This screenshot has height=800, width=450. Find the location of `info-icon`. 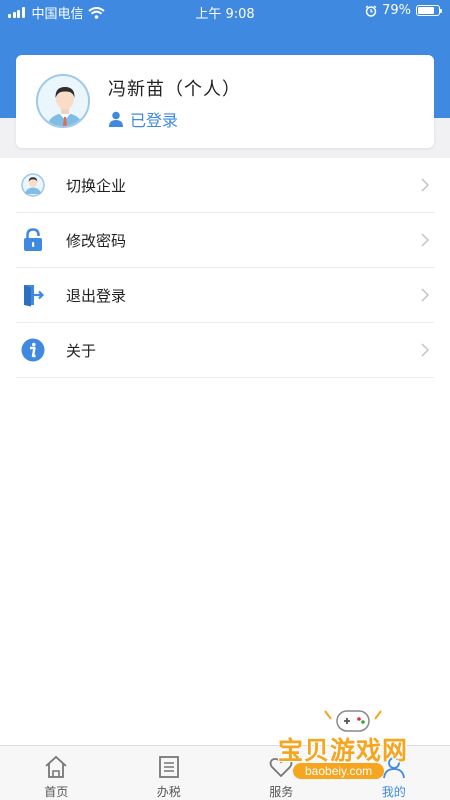

info-icon is located at coordinates (33, 350).